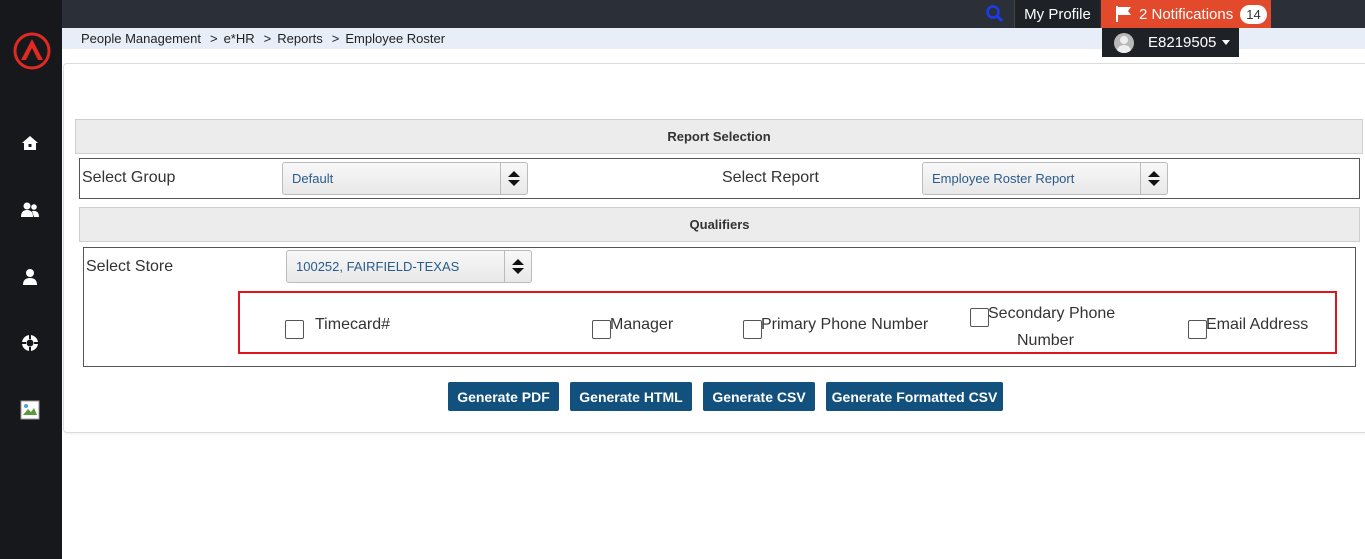  I want to click on qualifiers-header: Qualifiers, so click(719, 224).